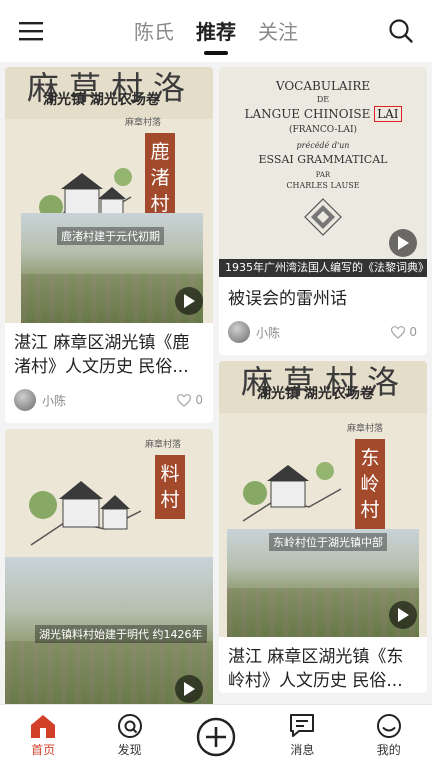 This screenshot has width=432, height=768. I want to click on profile-icon, so click(388, 726).